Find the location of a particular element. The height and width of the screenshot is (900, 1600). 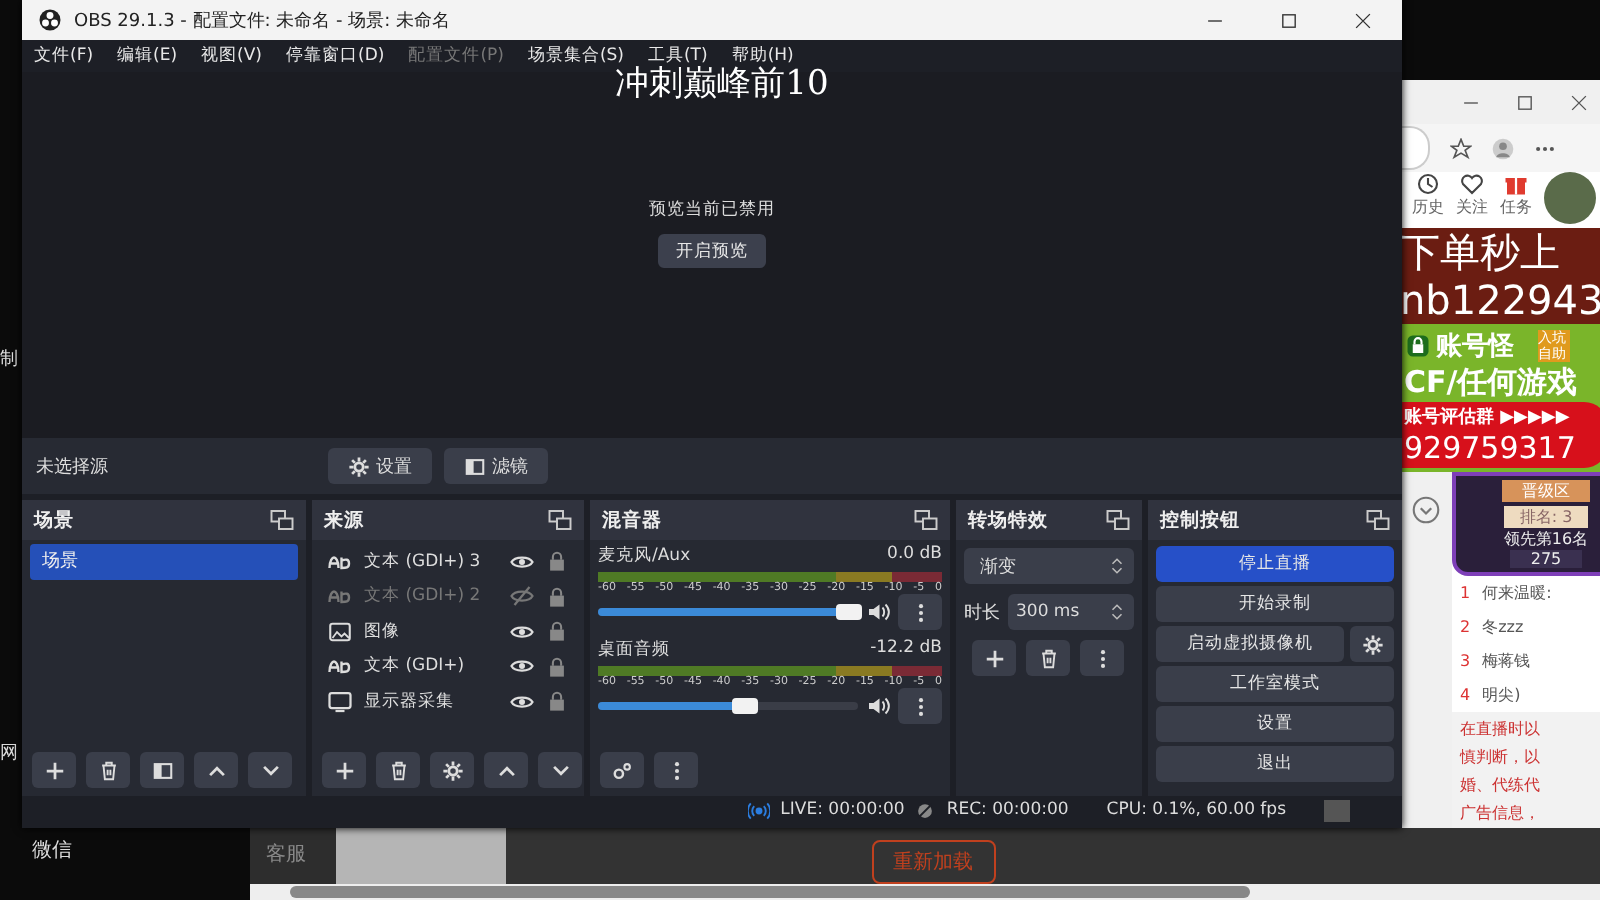

enable-preview-button: 开启预览 is located at coordinates (712, 251).